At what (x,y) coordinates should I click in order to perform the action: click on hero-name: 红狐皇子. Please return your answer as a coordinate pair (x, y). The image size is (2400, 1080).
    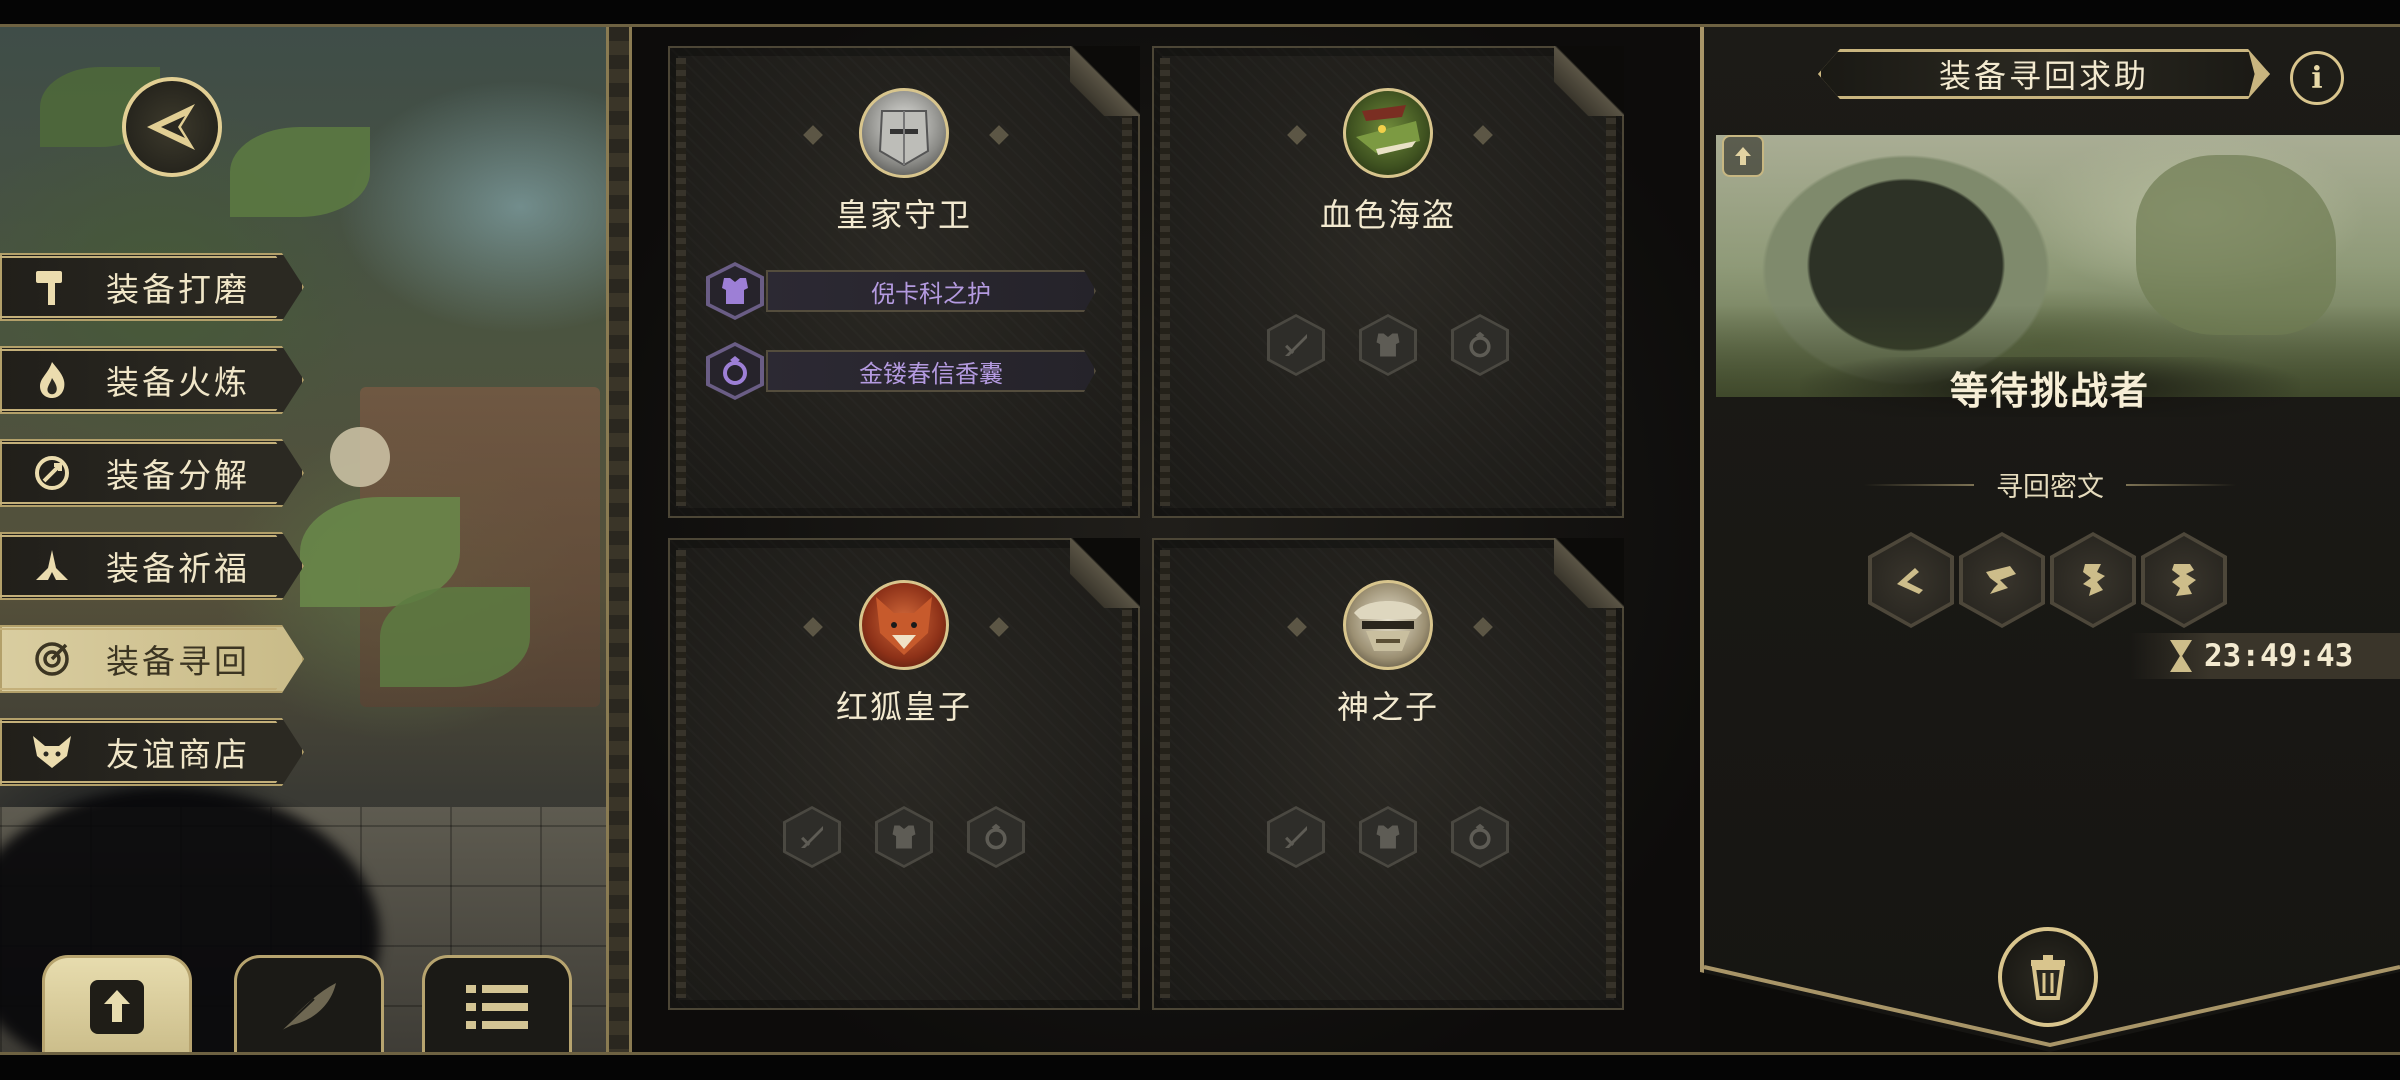
    Looking at the image, I should click on (903, 707).